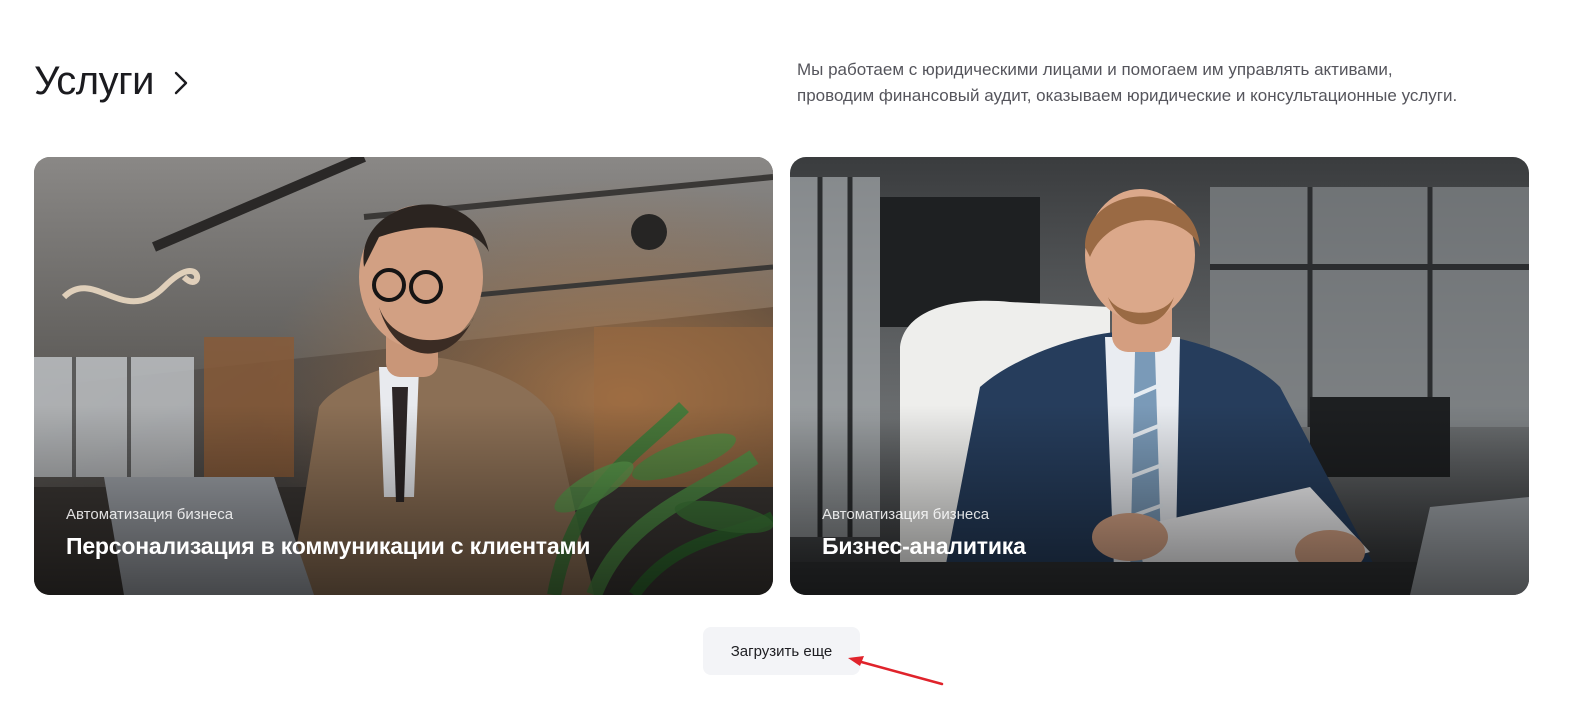  I want to click on services-heading-link: Услуги, so click(113, 81).